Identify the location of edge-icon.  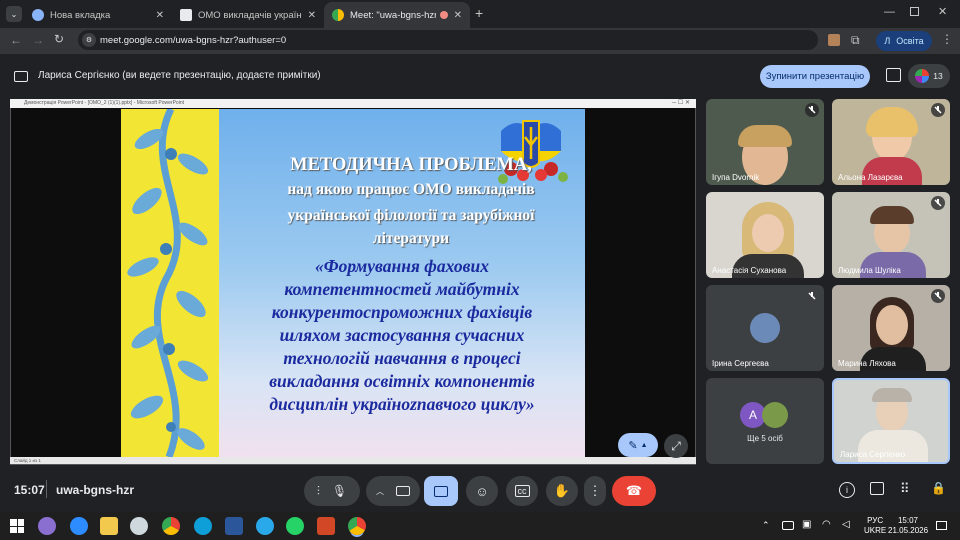
(203, 526).